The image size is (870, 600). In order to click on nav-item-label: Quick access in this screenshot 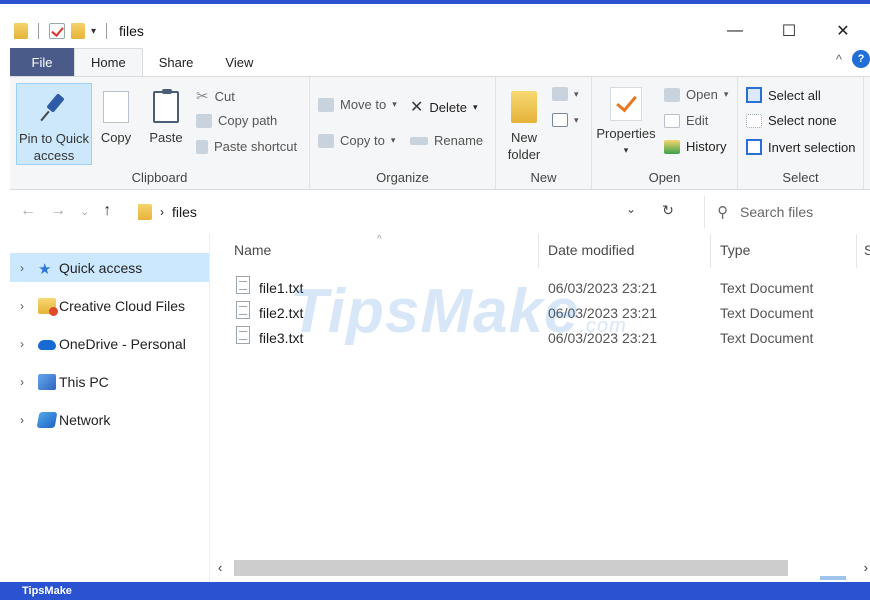, I will do `click(101, 267)`.